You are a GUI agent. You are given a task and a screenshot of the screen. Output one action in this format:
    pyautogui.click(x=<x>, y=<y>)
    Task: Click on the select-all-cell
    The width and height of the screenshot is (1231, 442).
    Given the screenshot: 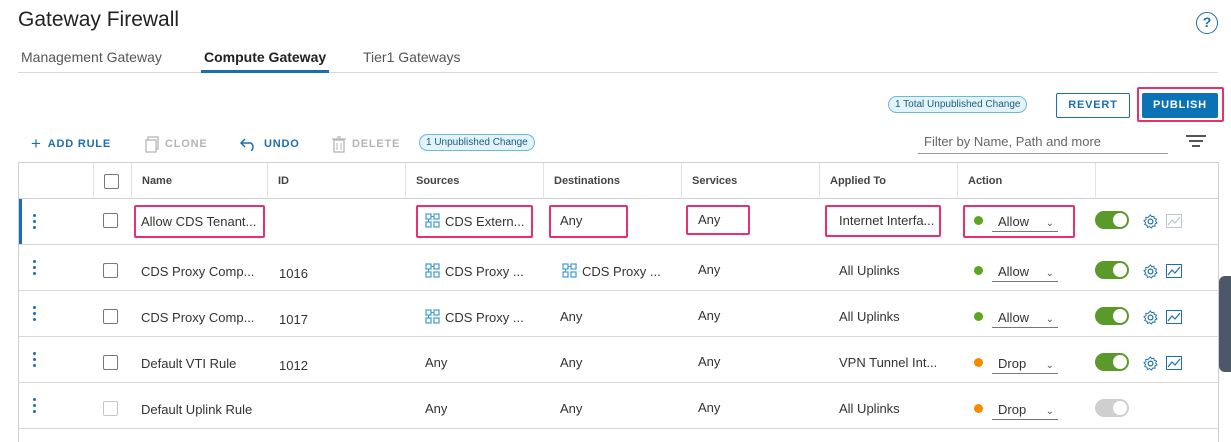 What is the action you would take?
    pyautogui.click(x=112, y=181)
    